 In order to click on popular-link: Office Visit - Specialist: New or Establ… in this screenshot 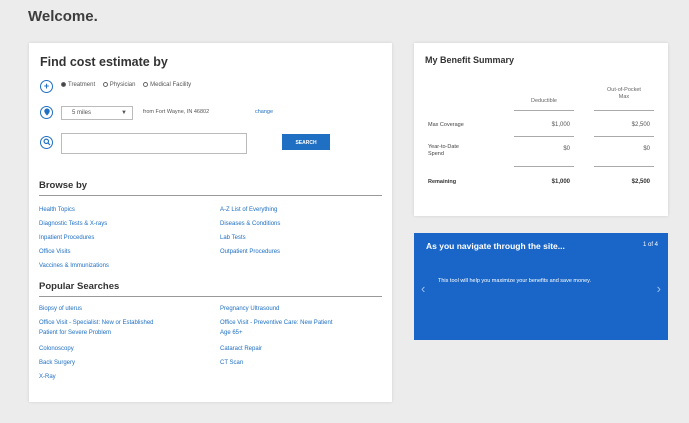, I will do `click(96, 323)`.